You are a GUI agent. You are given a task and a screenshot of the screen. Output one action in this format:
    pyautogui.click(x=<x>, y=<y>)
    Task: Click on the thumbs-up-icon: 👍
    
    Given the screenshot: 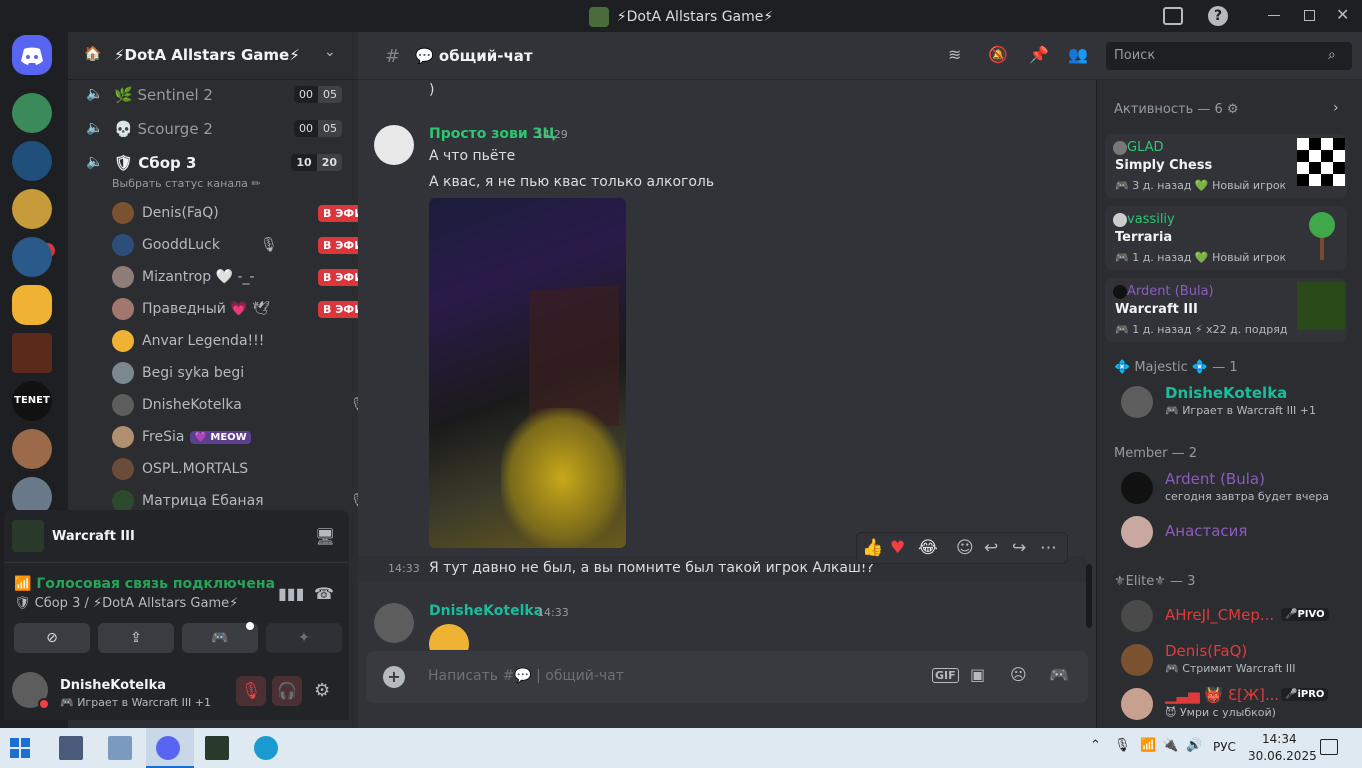 What is the action you would take?
    pyautogui.click(x=872, y=548)
    